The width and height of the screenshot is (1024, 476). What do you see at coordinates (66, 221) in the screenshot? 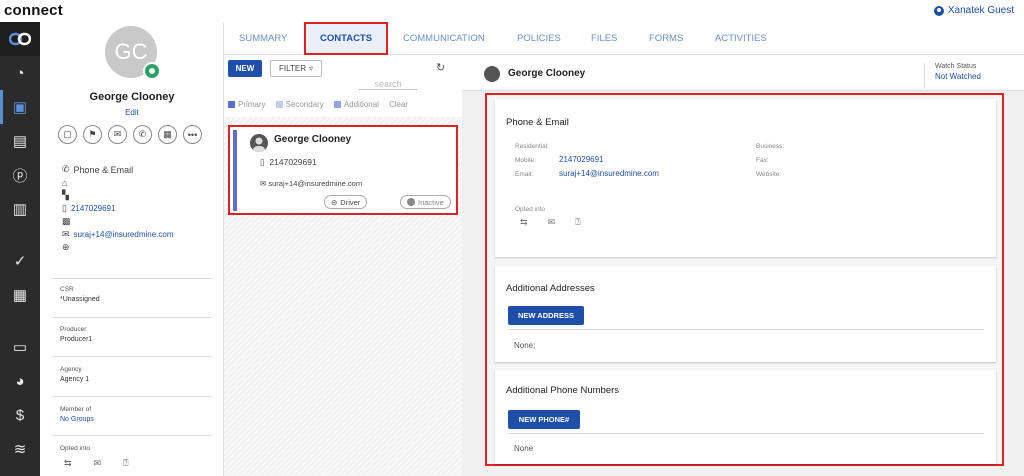
I see `fax-icon: ▩` at bounding box center [66, 221].